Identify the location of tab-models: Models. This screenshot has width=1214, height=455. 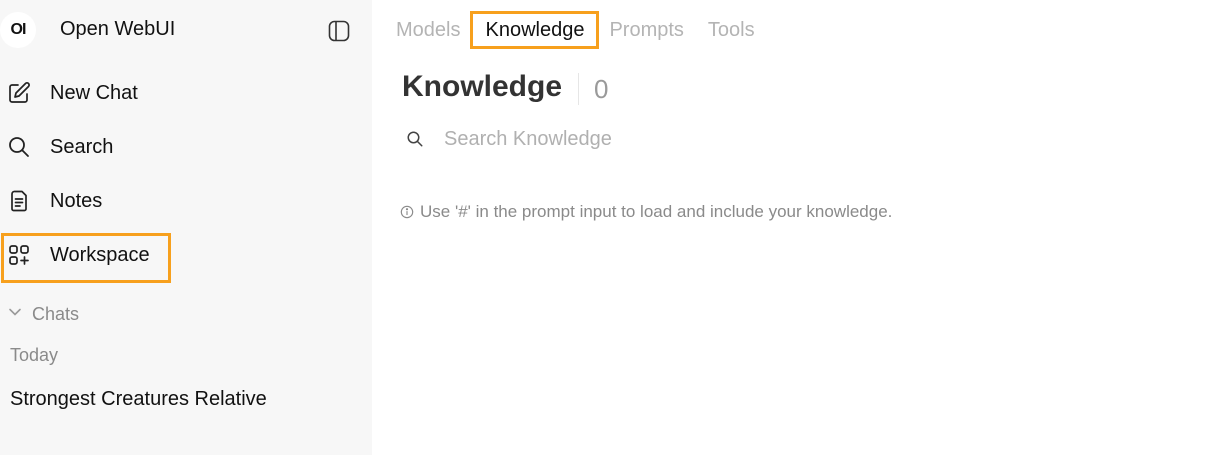
(428, 30).